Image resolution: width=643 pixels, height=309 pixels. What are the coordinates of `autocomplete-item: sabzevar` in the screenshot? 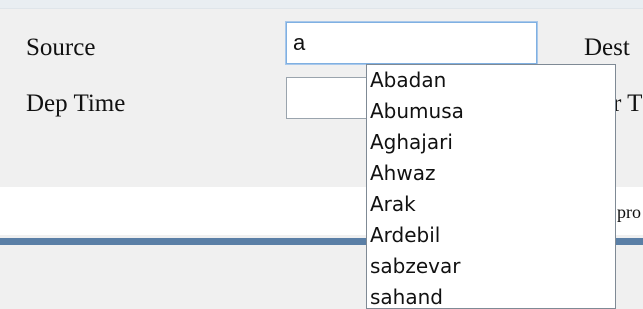 It's located at (491, 266).